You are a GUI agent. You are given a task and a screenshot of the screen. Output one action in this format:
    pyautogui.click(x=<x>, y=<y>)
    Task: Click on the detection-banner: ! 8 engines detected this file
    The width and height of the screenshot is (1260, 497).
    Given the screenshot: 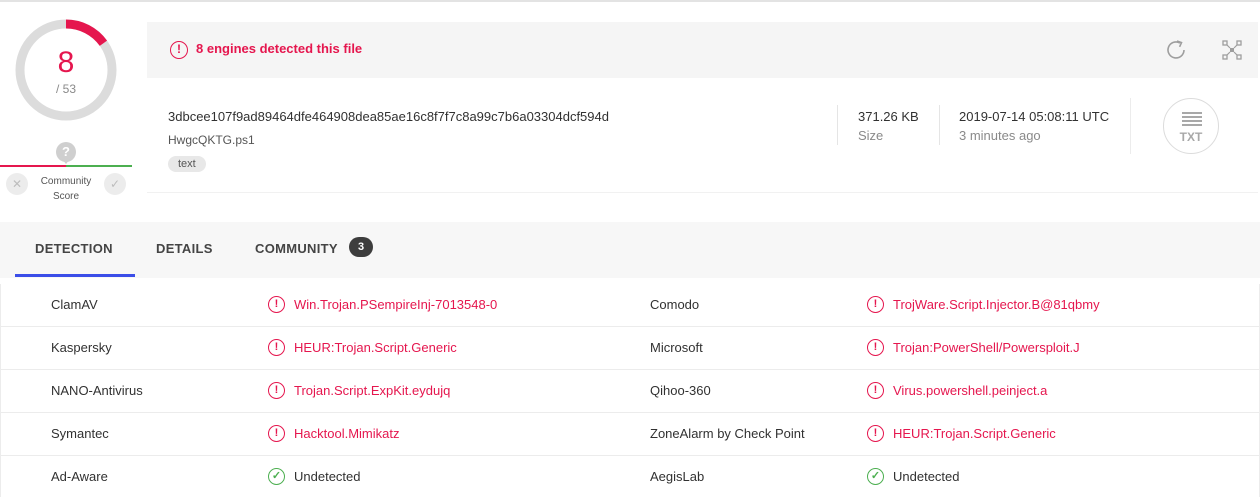 What is the action you would take?
    pyautogui.click(x=702, y=50)
    